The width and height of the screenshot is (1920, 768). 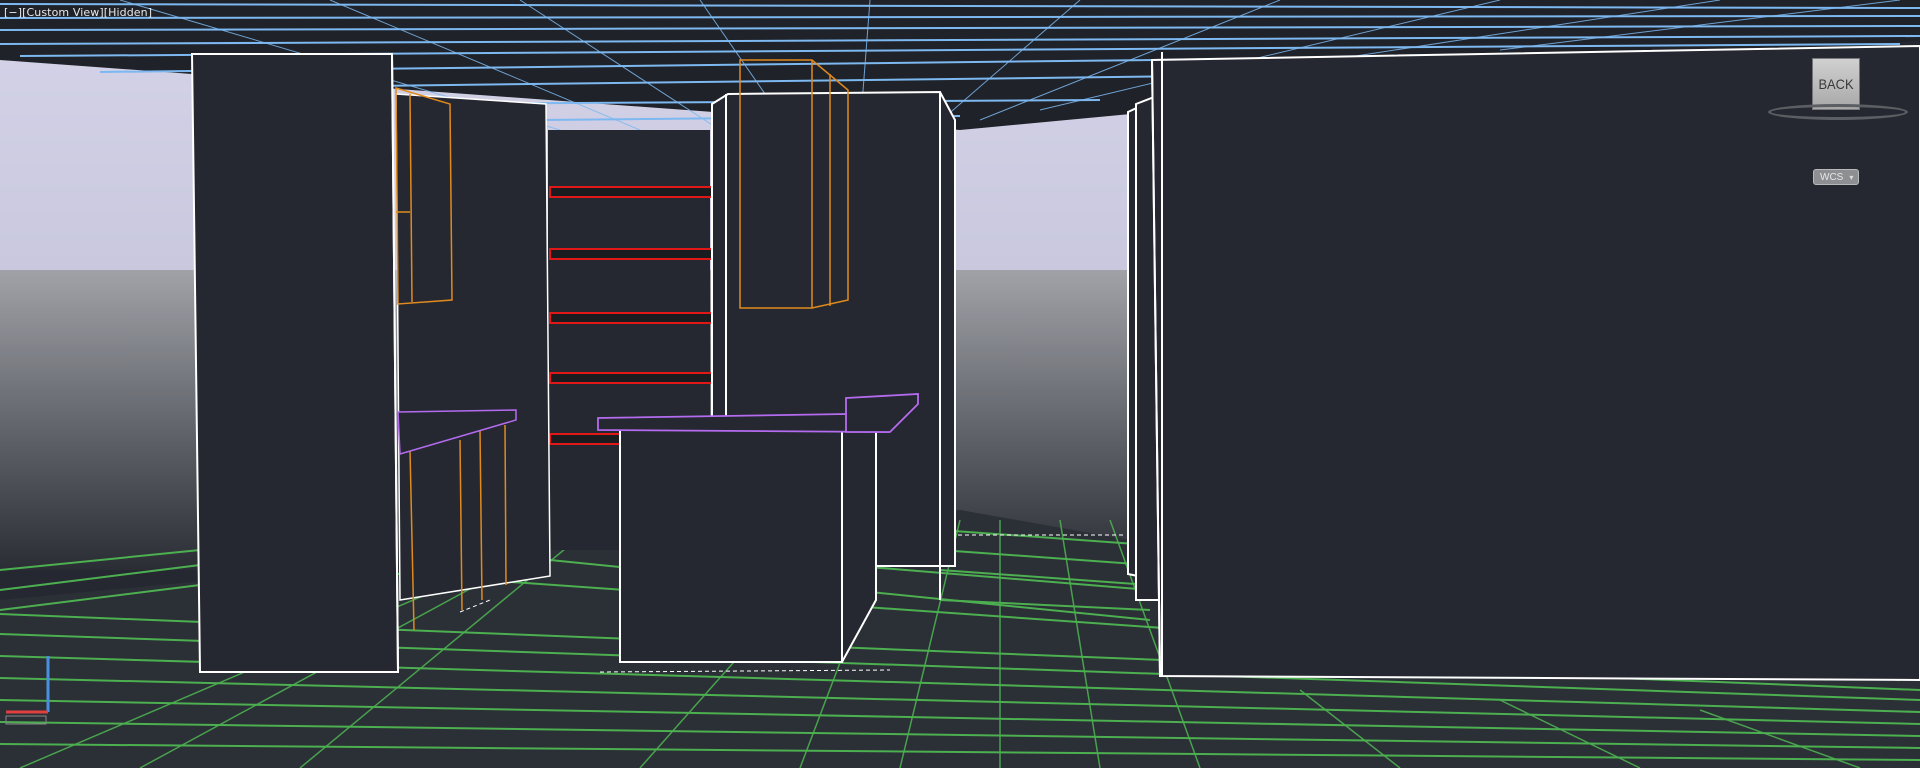 I want to click on ucs-menu-button: WCS ▾, so click(x=1836, y=177).